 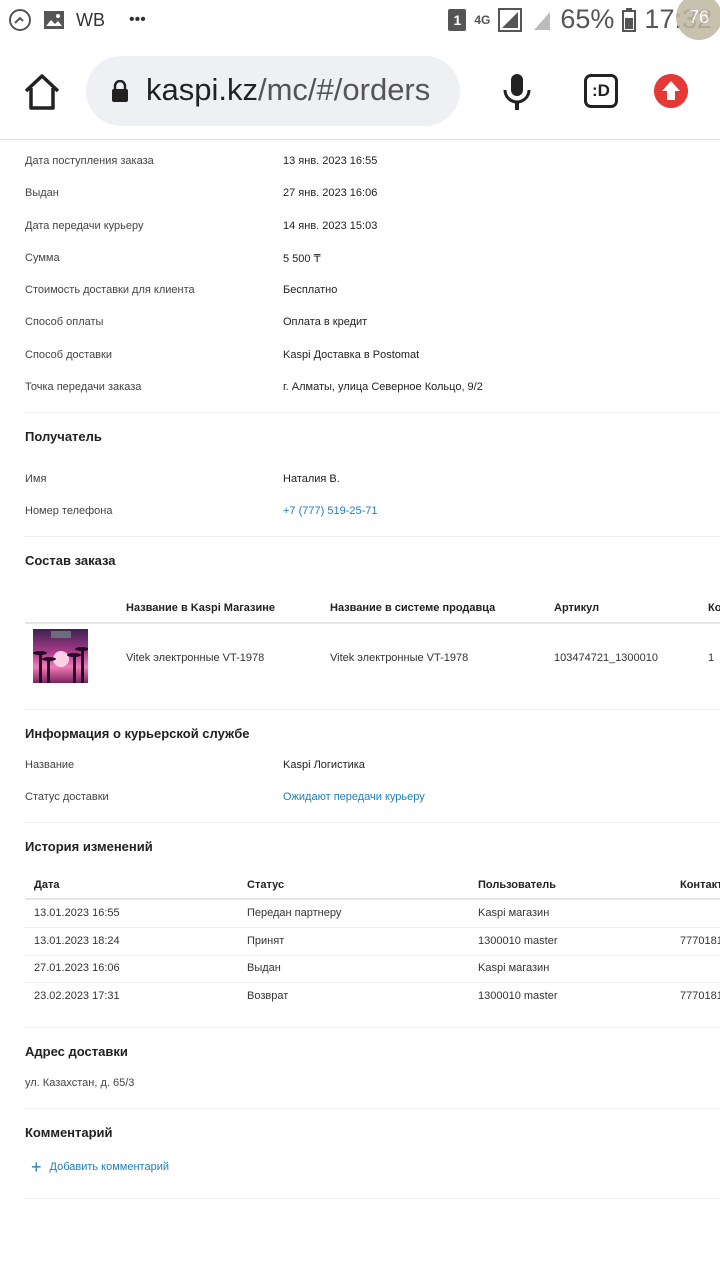 I want to click on status-bar: WB ••• 1 4G 65% 17:32 76, so click(x=360, y=22).